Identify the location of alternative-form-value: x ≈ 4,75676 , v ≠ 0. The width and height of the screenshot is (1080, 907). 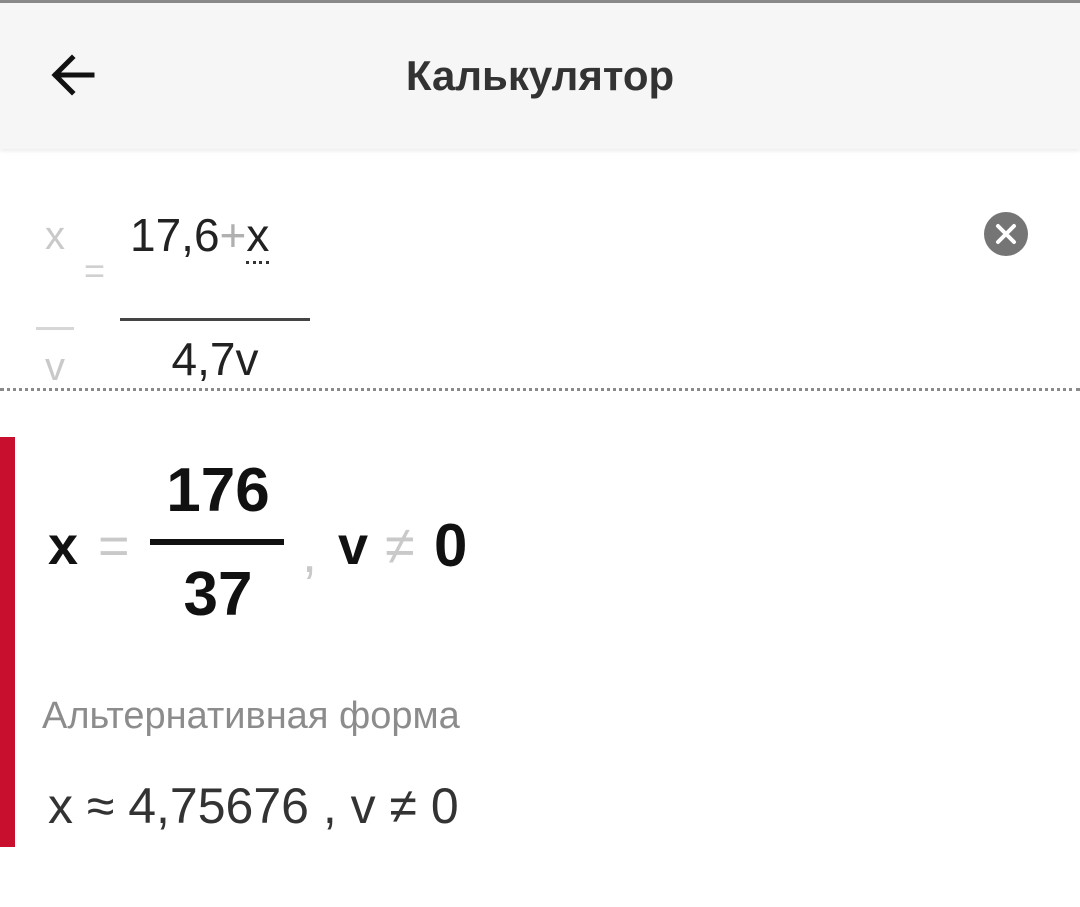
(253, 806).